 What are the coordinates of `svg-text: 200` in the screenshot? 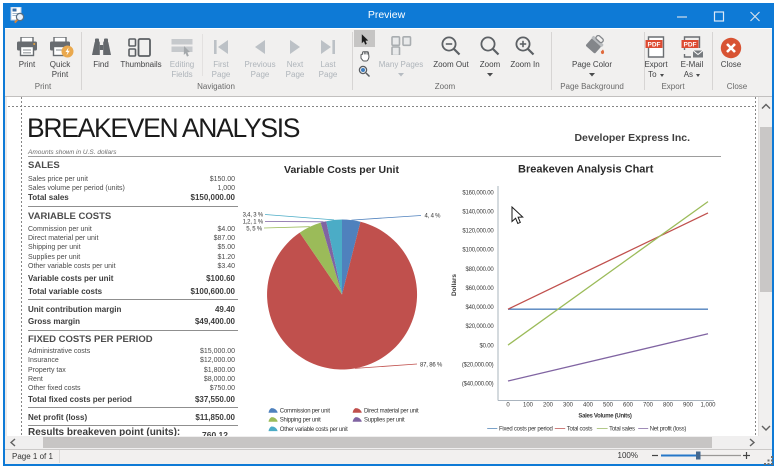 It's located at (548, 406).